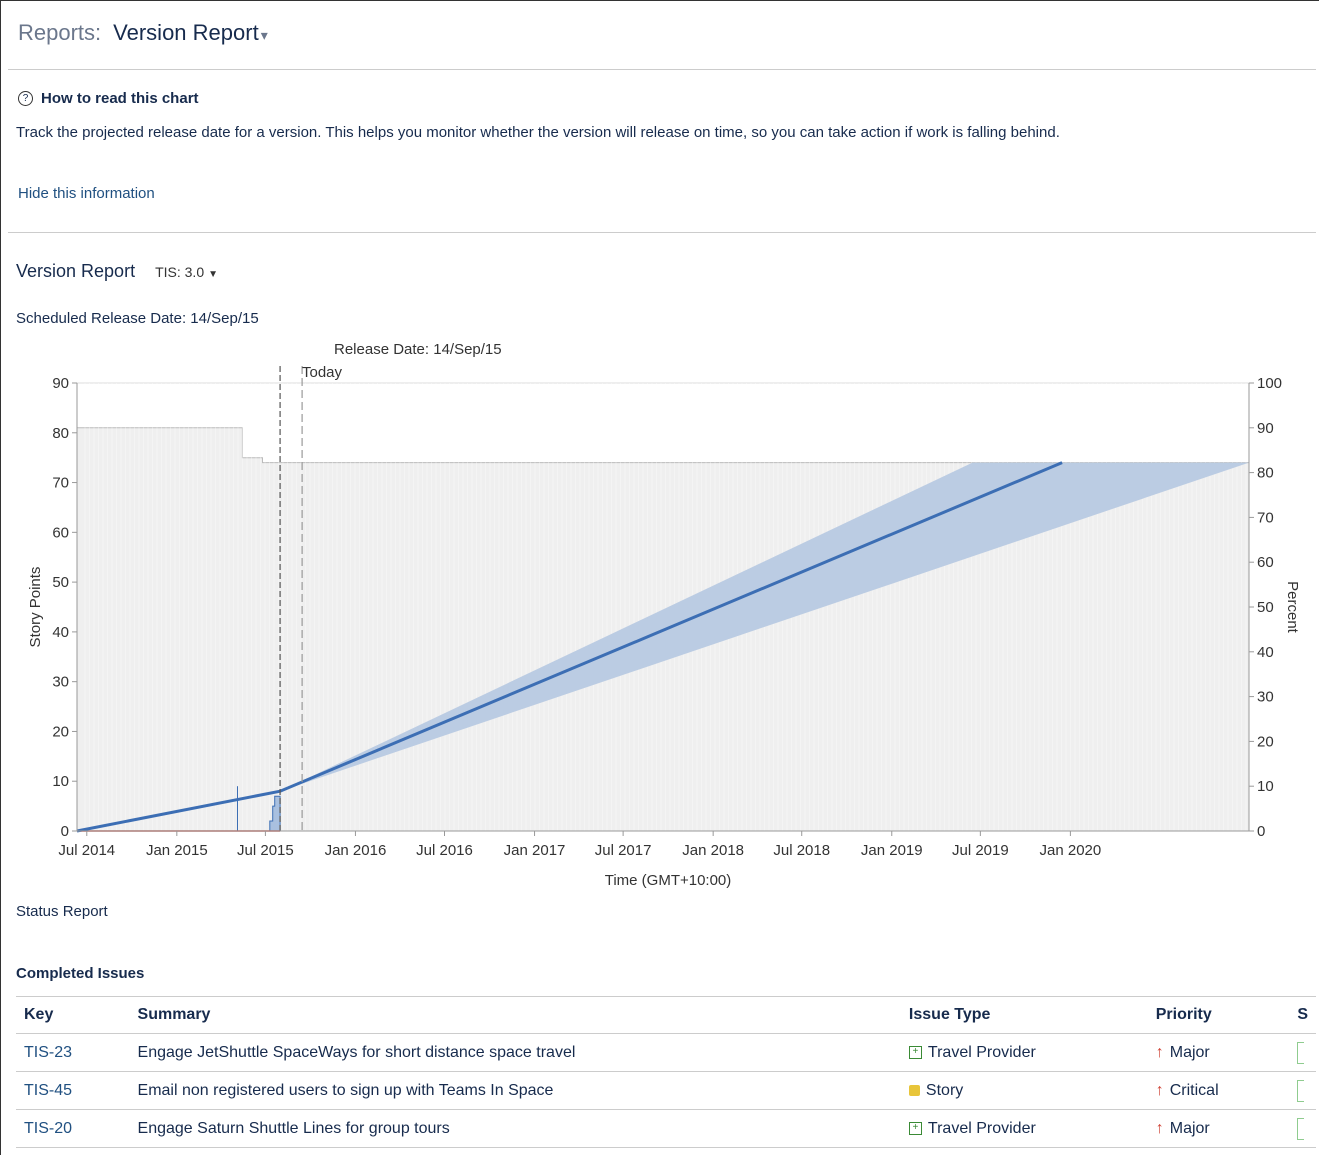 The height and width of the screenshot is (1156, 1320). Describe the element at coordinates (62, 911) in the screenshot. I see `status-report-label: Status Report` at that location.